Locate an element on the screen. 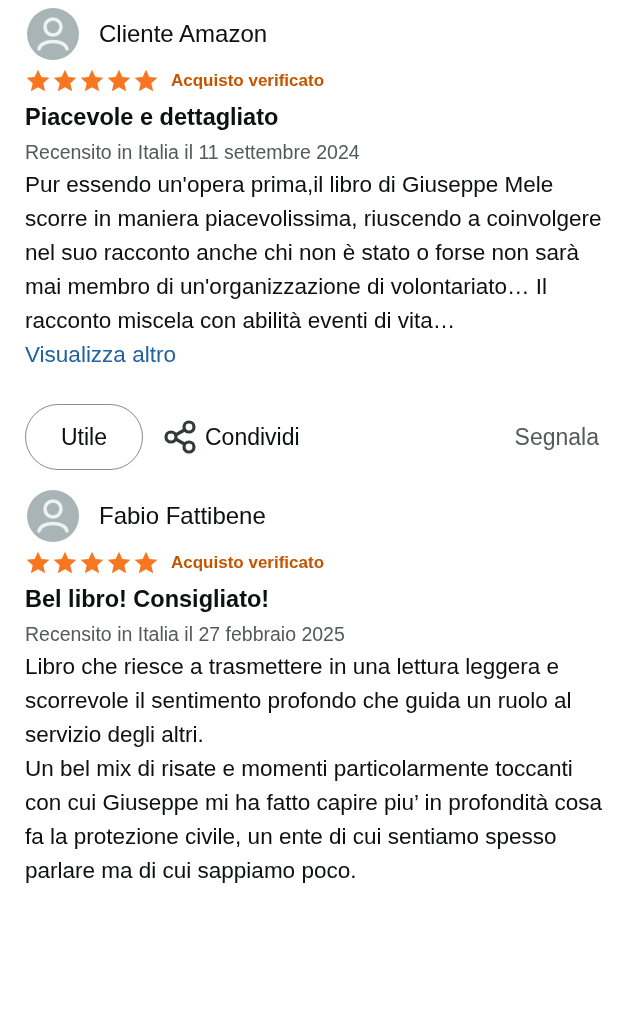 This screenshot has height=1024, width=624. review-date: Recensito in Italia il 27 febbraio 2025 is located at coordinates (185, 634).